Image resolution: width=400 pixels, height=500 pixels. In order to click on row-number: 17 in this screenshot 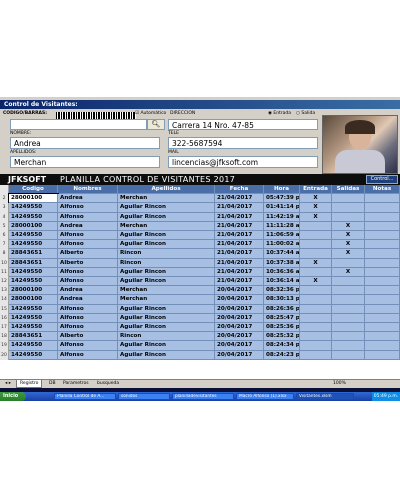, I will do `click(4, 328)`.